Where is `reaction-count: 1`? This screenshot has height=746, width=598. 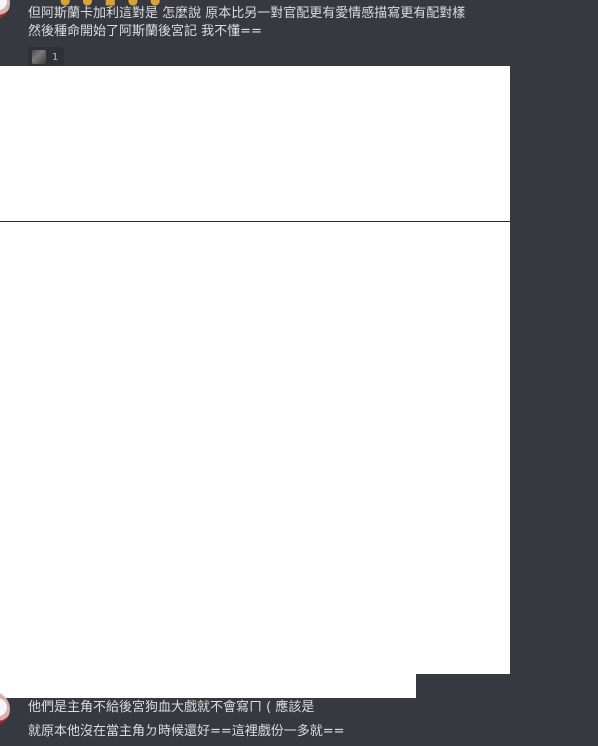 reaction-count: 1 is located at coordinates (55, 57).